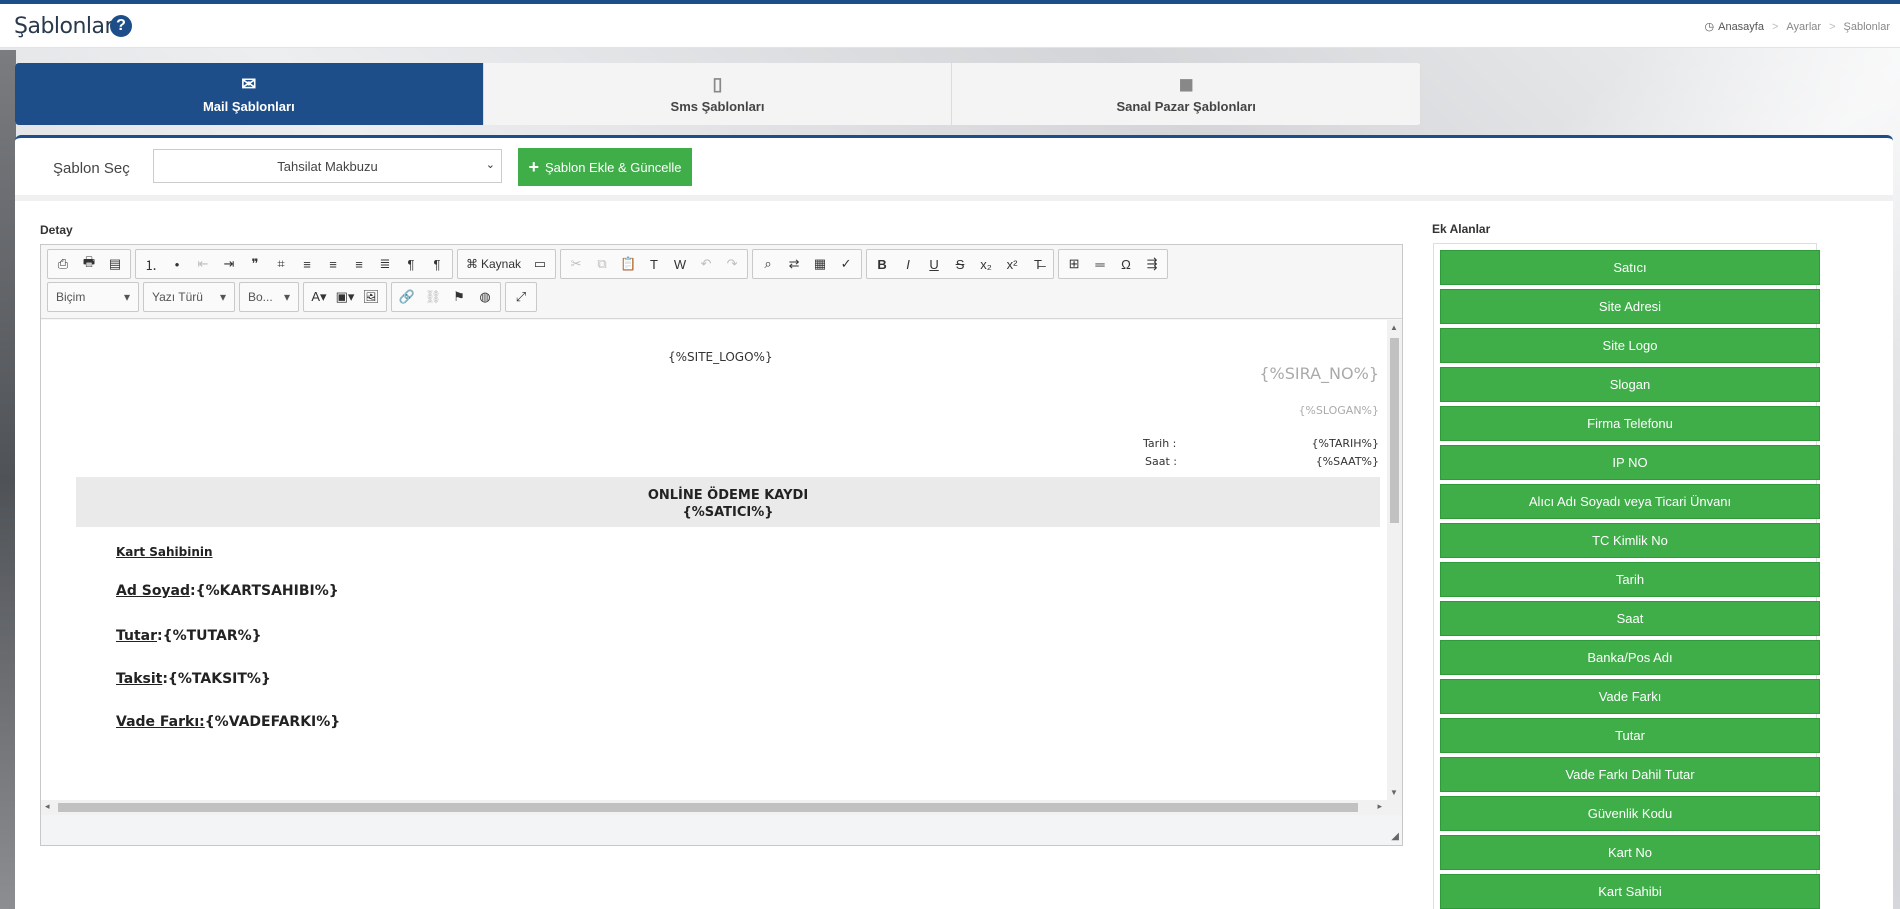  What do you see at coordinates (706, 264) in the screenshot?
I see `undo-icon: ↶` at bounding box center [706, 264].